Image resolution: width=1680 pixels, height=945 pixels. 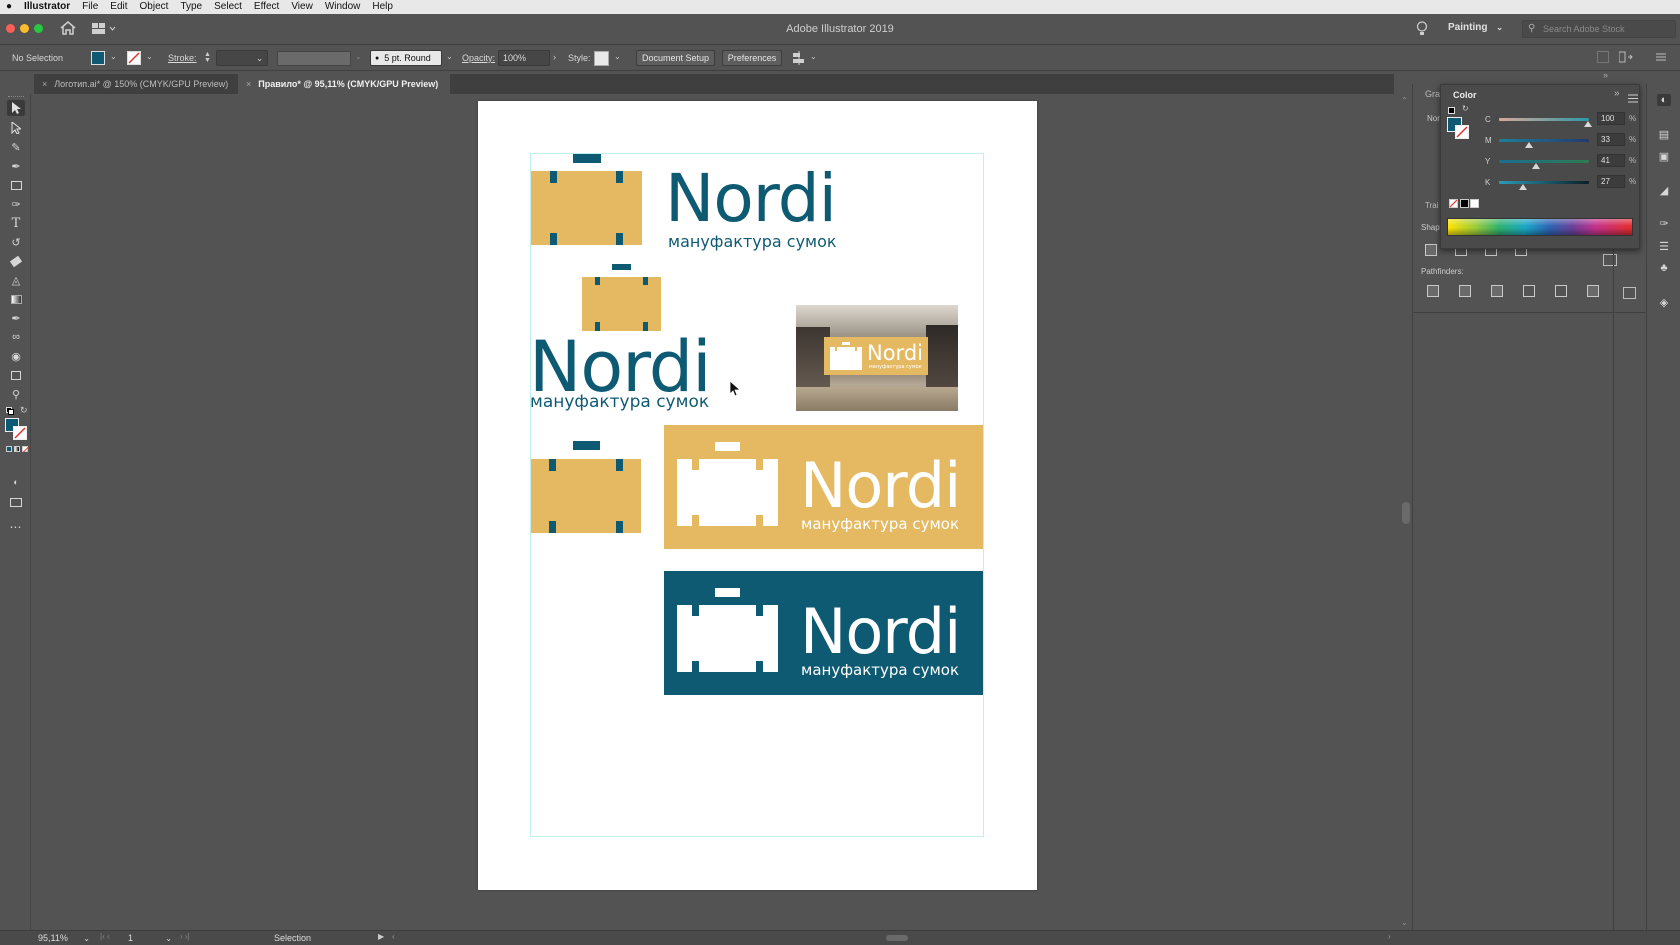 I want to click on apple-menu-icon: ●, so click(x=9, y=7).